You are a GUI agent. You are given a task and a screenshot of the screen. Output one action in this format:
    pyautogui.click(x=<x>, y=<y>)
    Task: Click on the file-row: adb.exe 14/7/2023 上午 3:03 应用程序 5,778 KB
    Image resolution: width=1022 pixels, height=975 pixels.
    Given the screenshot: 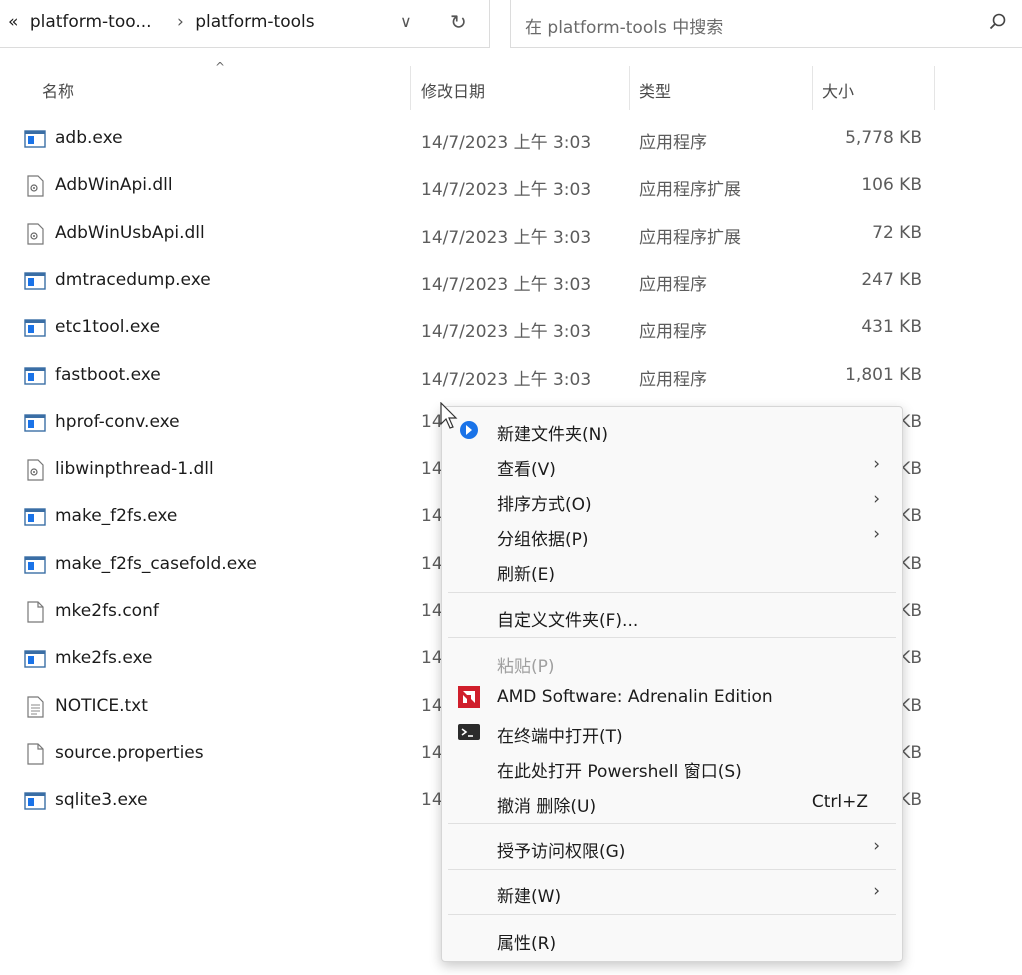 What is the action you would take?
    pyautogui.click(x=470, y=139)
    